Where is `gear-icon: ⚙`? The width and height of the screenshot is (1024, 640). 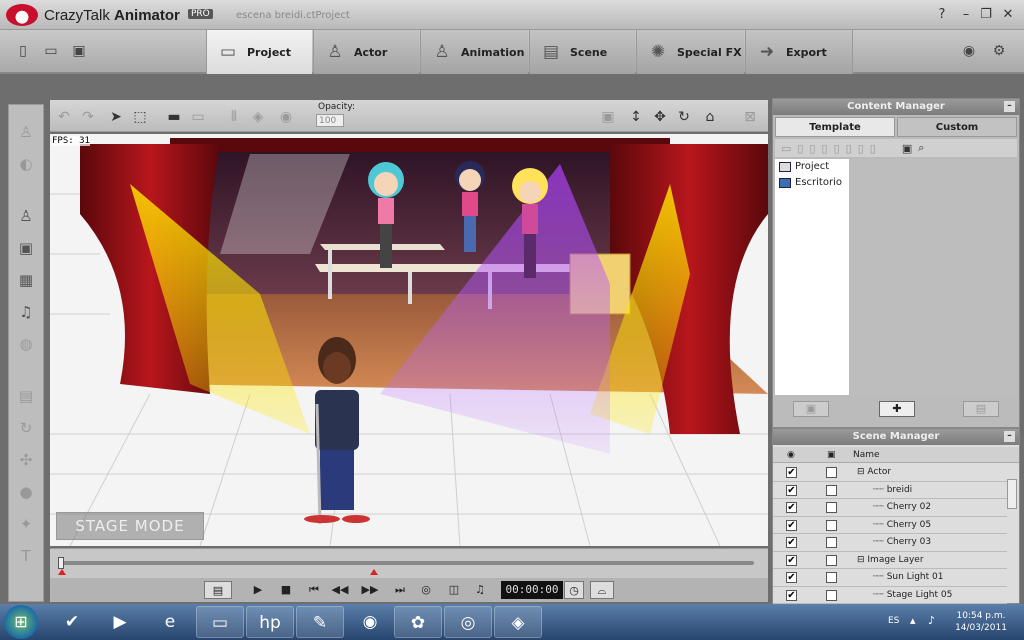 gear-icon: ⚙ is located at coordinates (999, 51).